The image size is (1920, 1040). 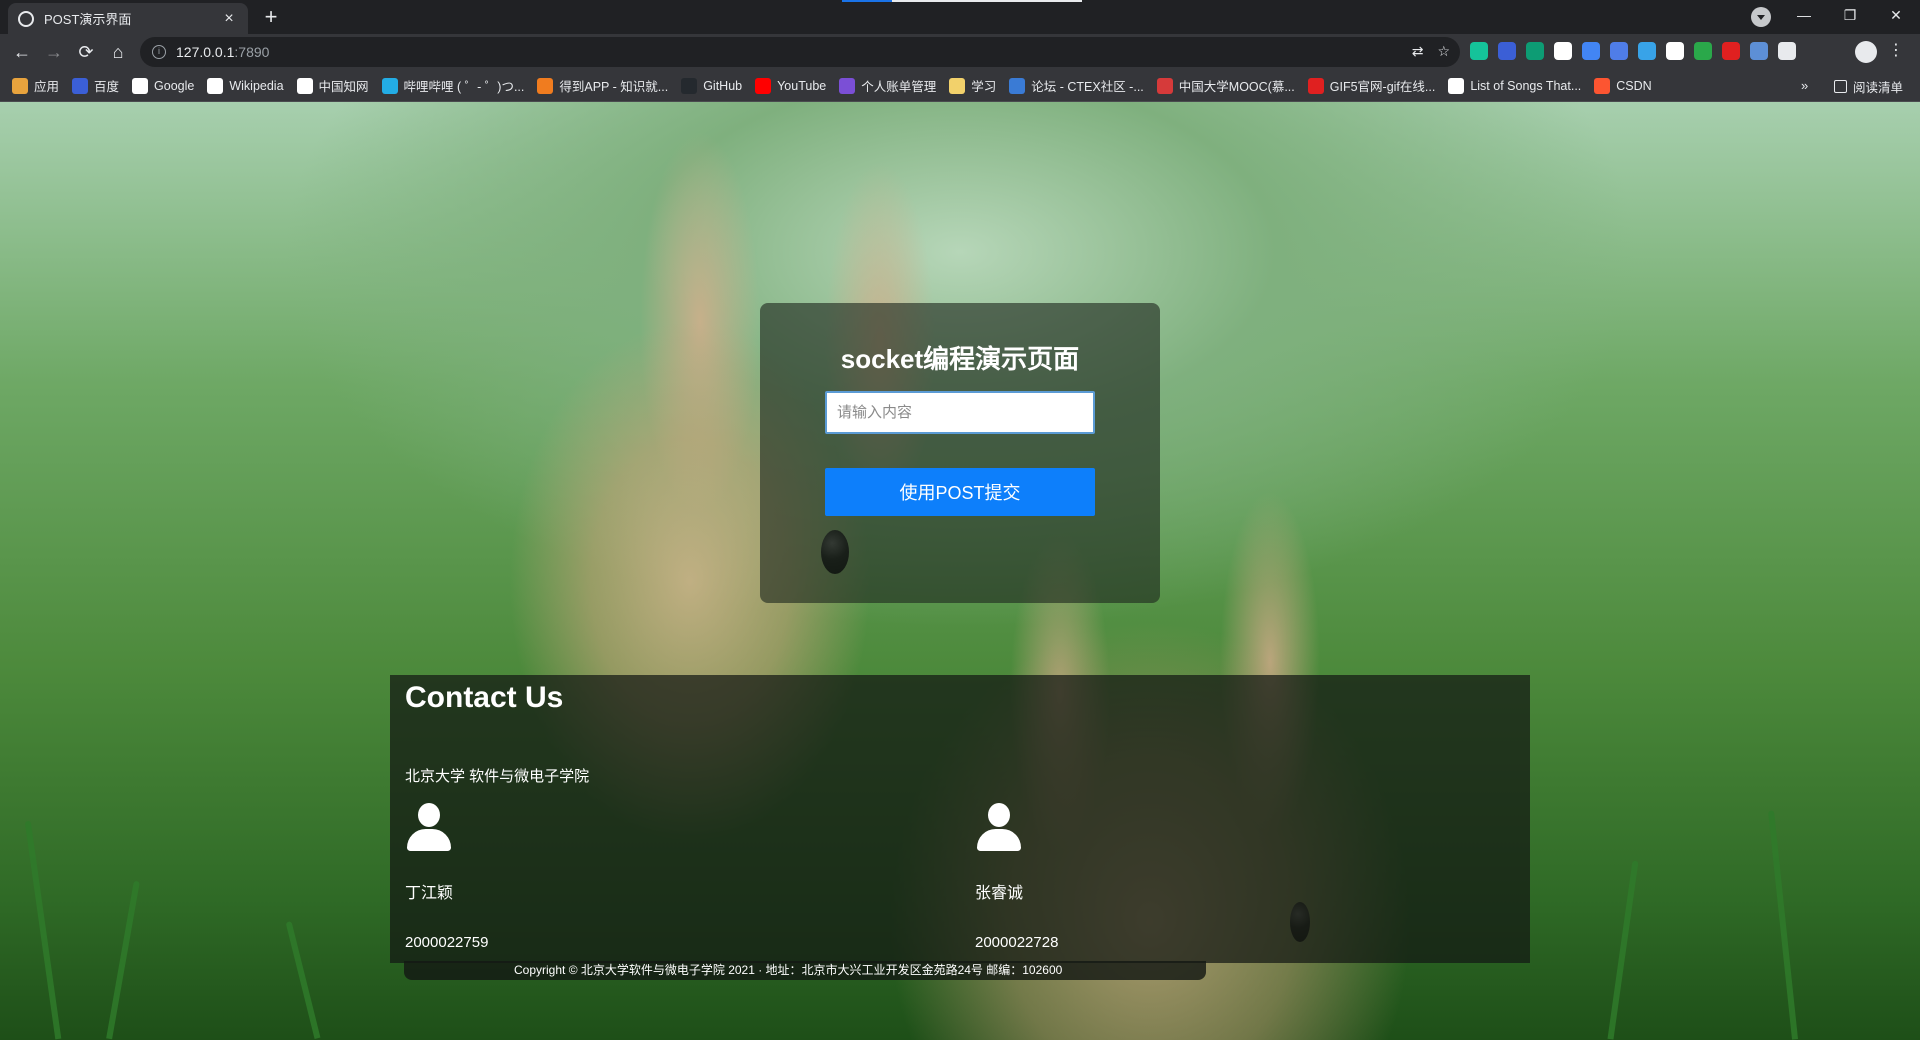 I want to click on bookmark-label: 应用, so click(x=47, y=87).